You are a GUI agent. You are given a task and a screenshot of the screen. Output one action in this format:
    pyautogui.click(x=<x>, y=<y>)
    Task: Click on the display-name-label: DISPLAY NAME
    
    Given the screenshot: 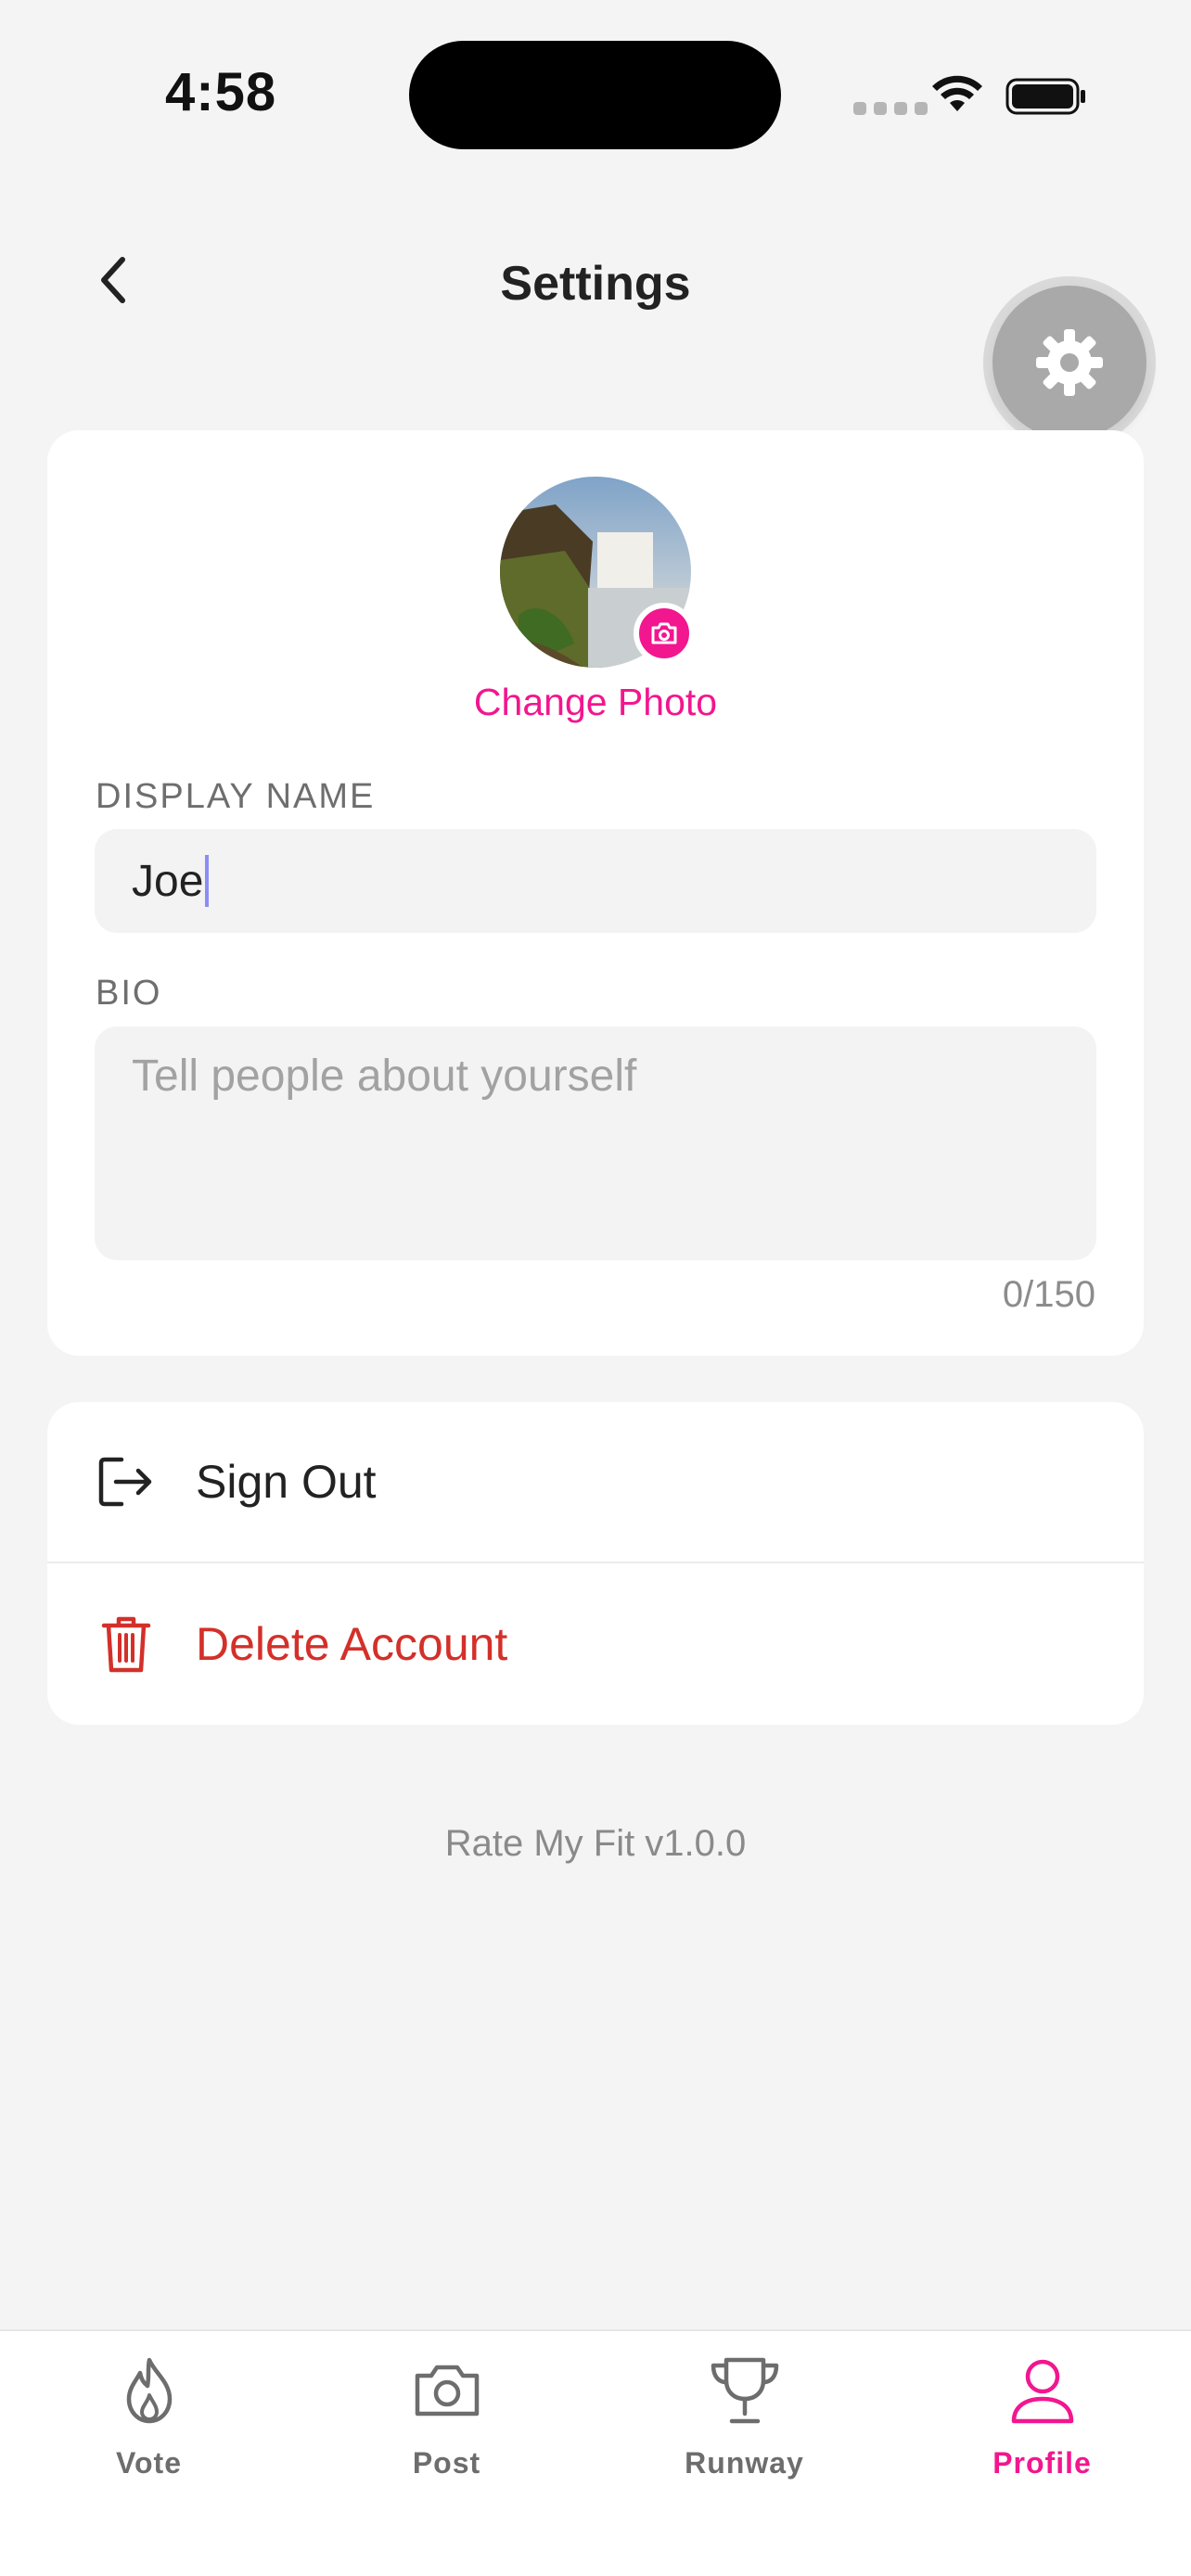 What is the action you would take?
    pyautogui.click(x=236, y=796)
    